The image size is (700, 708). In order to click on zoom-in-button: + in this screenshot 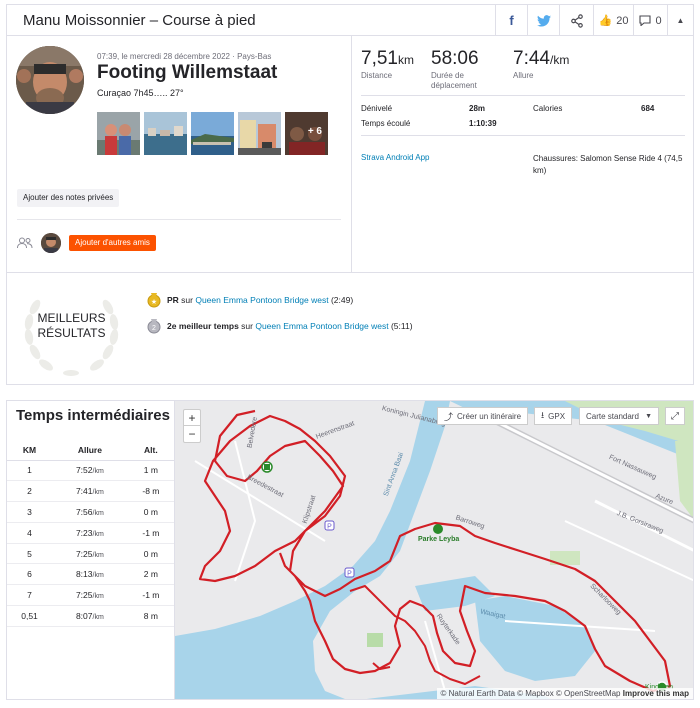, I will do `click(192, 418)`.